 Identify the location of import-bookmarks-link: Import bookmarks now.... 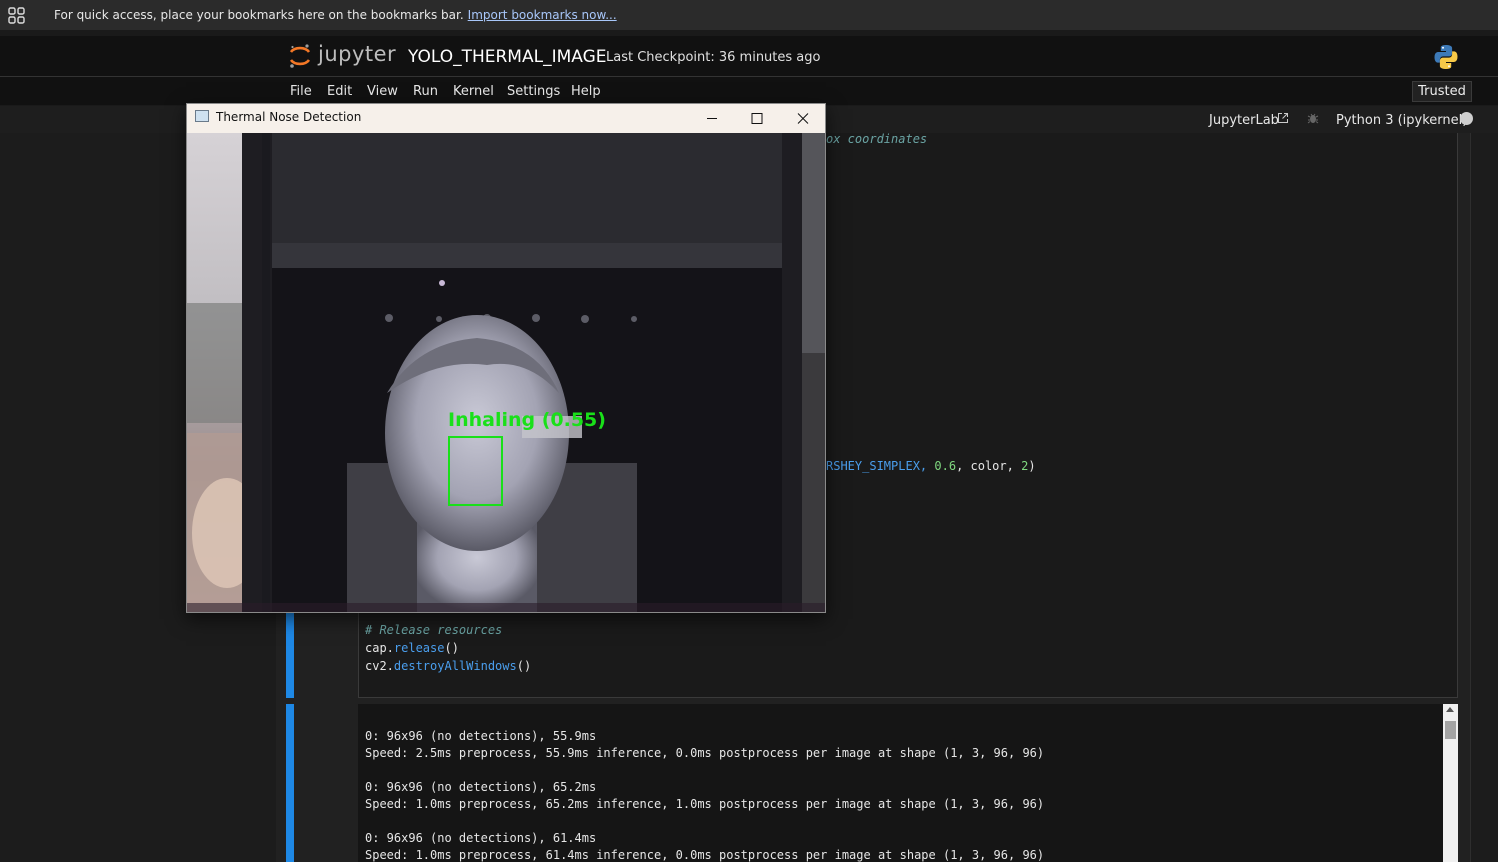
(542, 15).